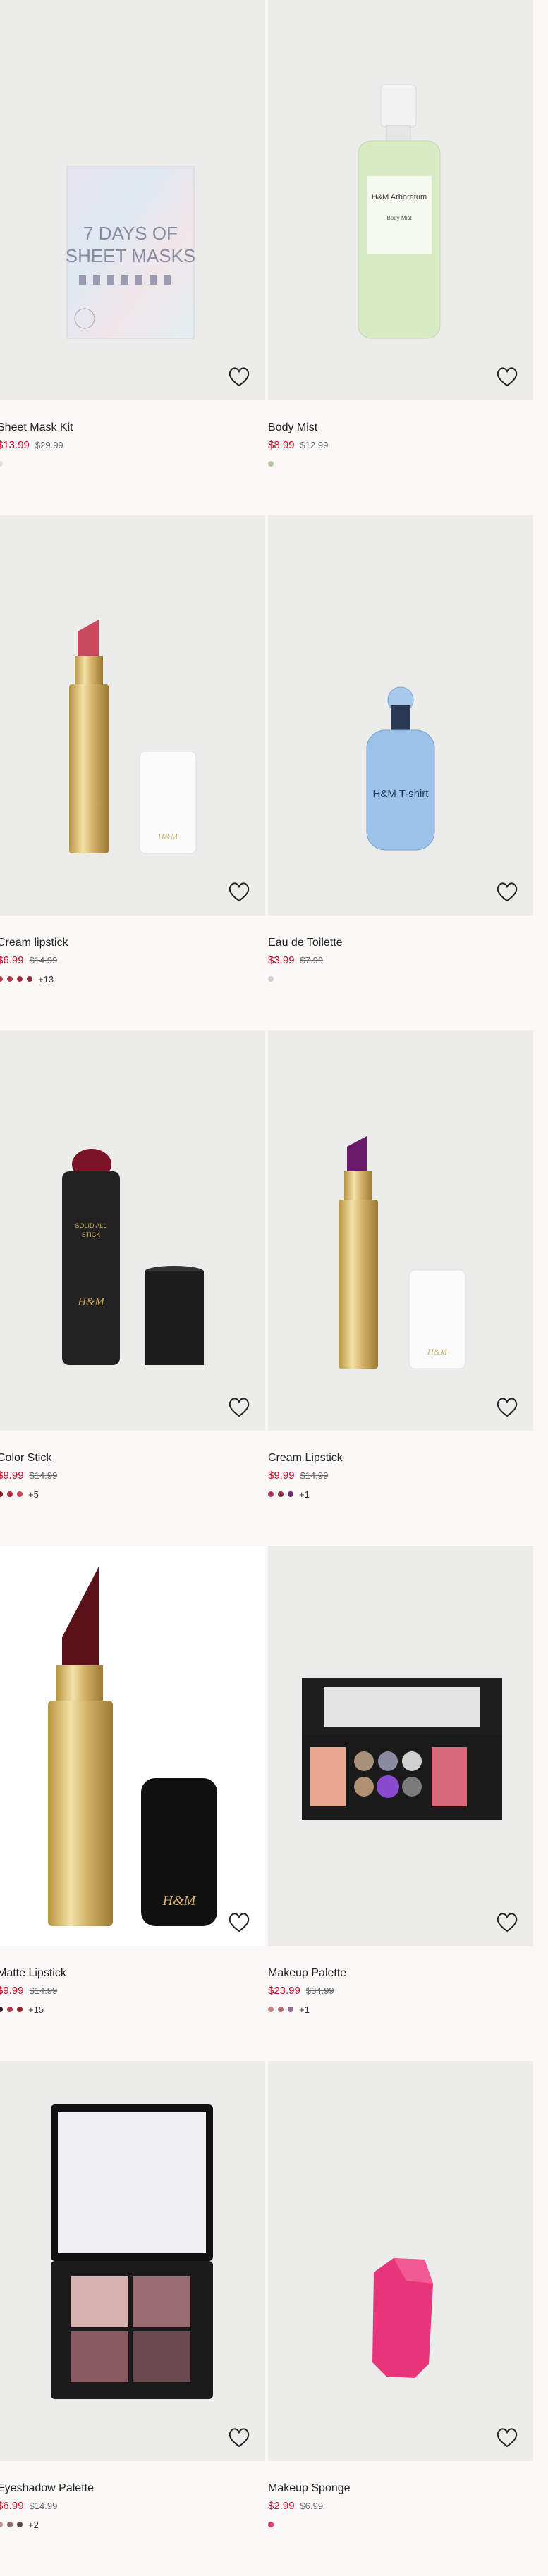 Image resolution: width=548 pixels, height=2576 pixels. I want to click on color-swatches: +1, so click(400, 2010).